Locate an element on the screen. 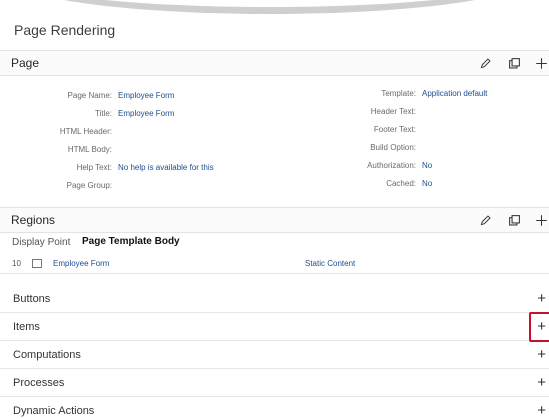 The height and width of the screenshot is (419, 549). regions-section-label: Regions is located at coordinates (33, 220).